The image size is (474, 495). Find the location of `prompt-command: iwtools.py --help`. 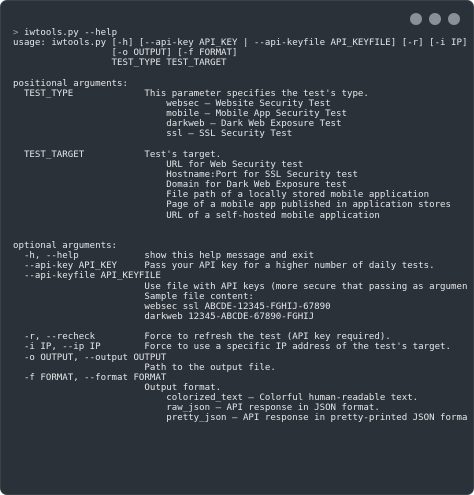

prompt-command: iwtools.py --help is located at coordinates (70, 33).